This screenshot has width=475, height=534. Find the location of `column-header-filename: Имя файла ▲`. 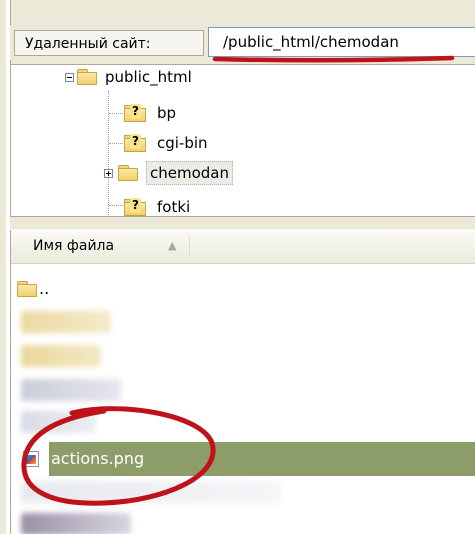

column-header-filename: Имя файла ▲ is located at coordinates (243, 246).